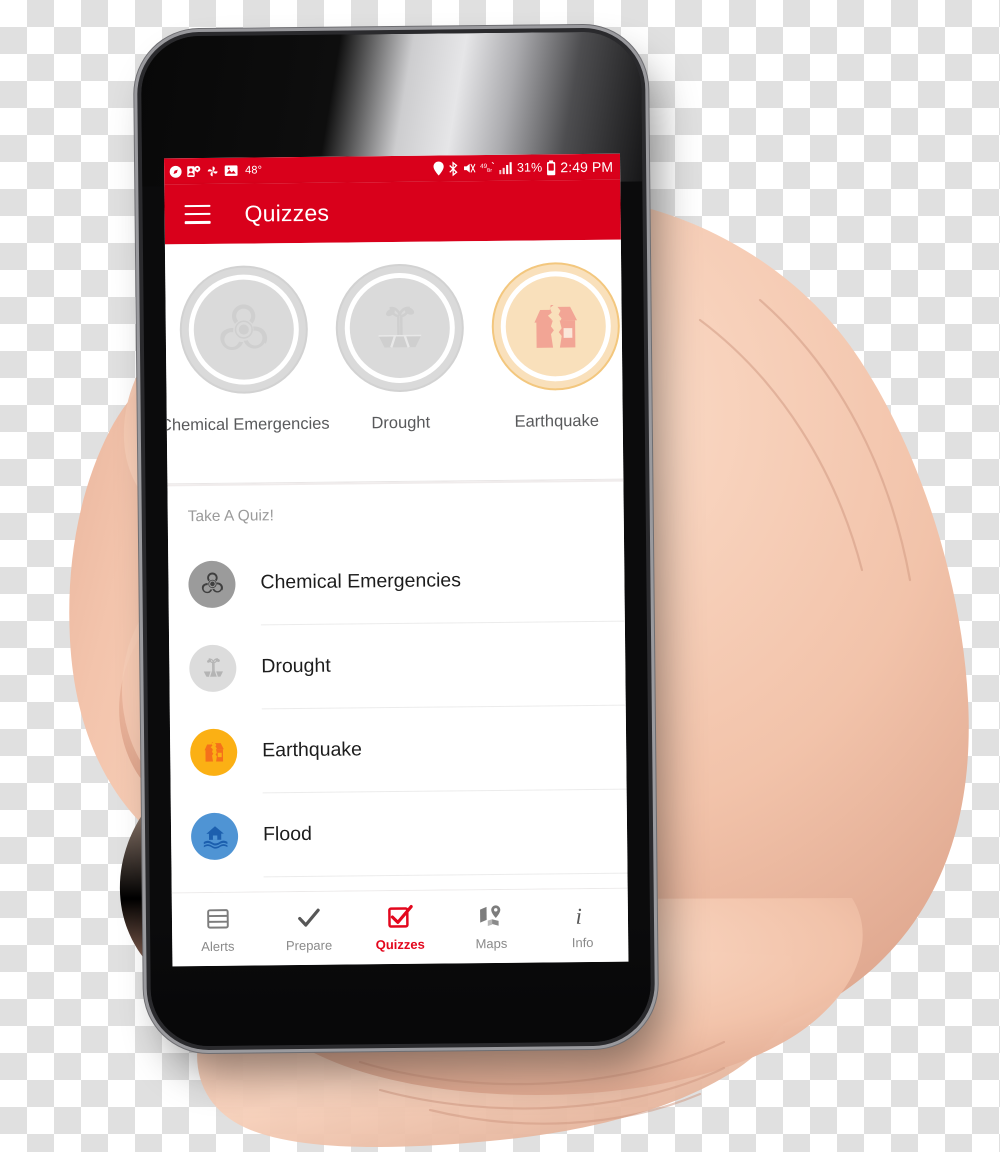 The image size is (1000, 1152). Describe the element at coordinates (231, 516) in the screenshot. I see `section-title: Take A Quiz!` at that location.